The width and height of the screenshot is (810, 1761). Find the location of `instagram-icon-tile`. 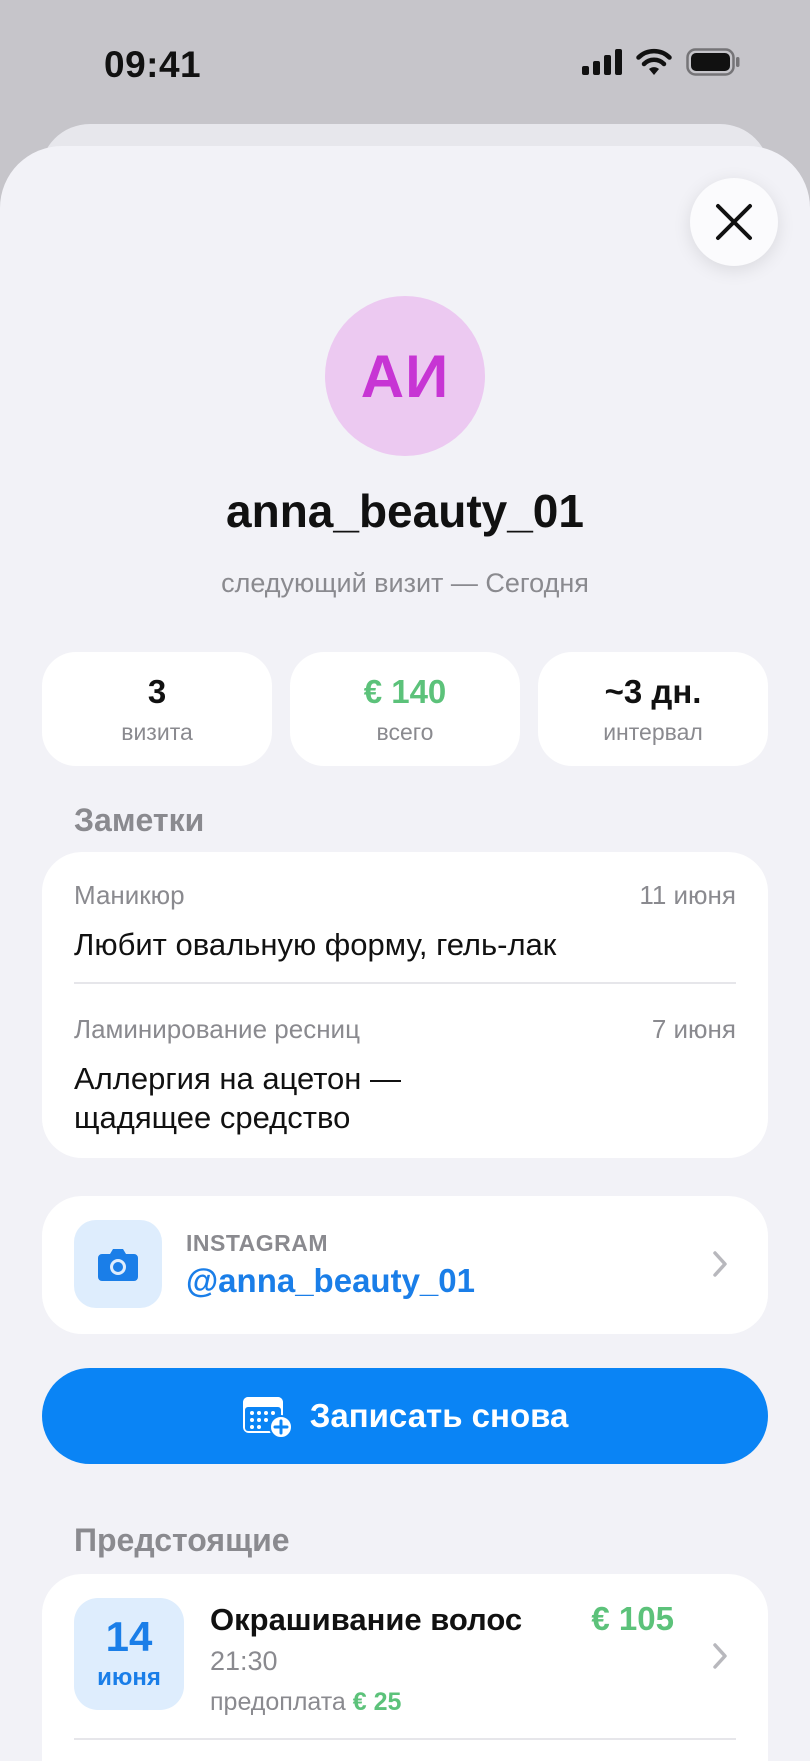

instagram-icon-tile is located at coordinates (118, 1264).